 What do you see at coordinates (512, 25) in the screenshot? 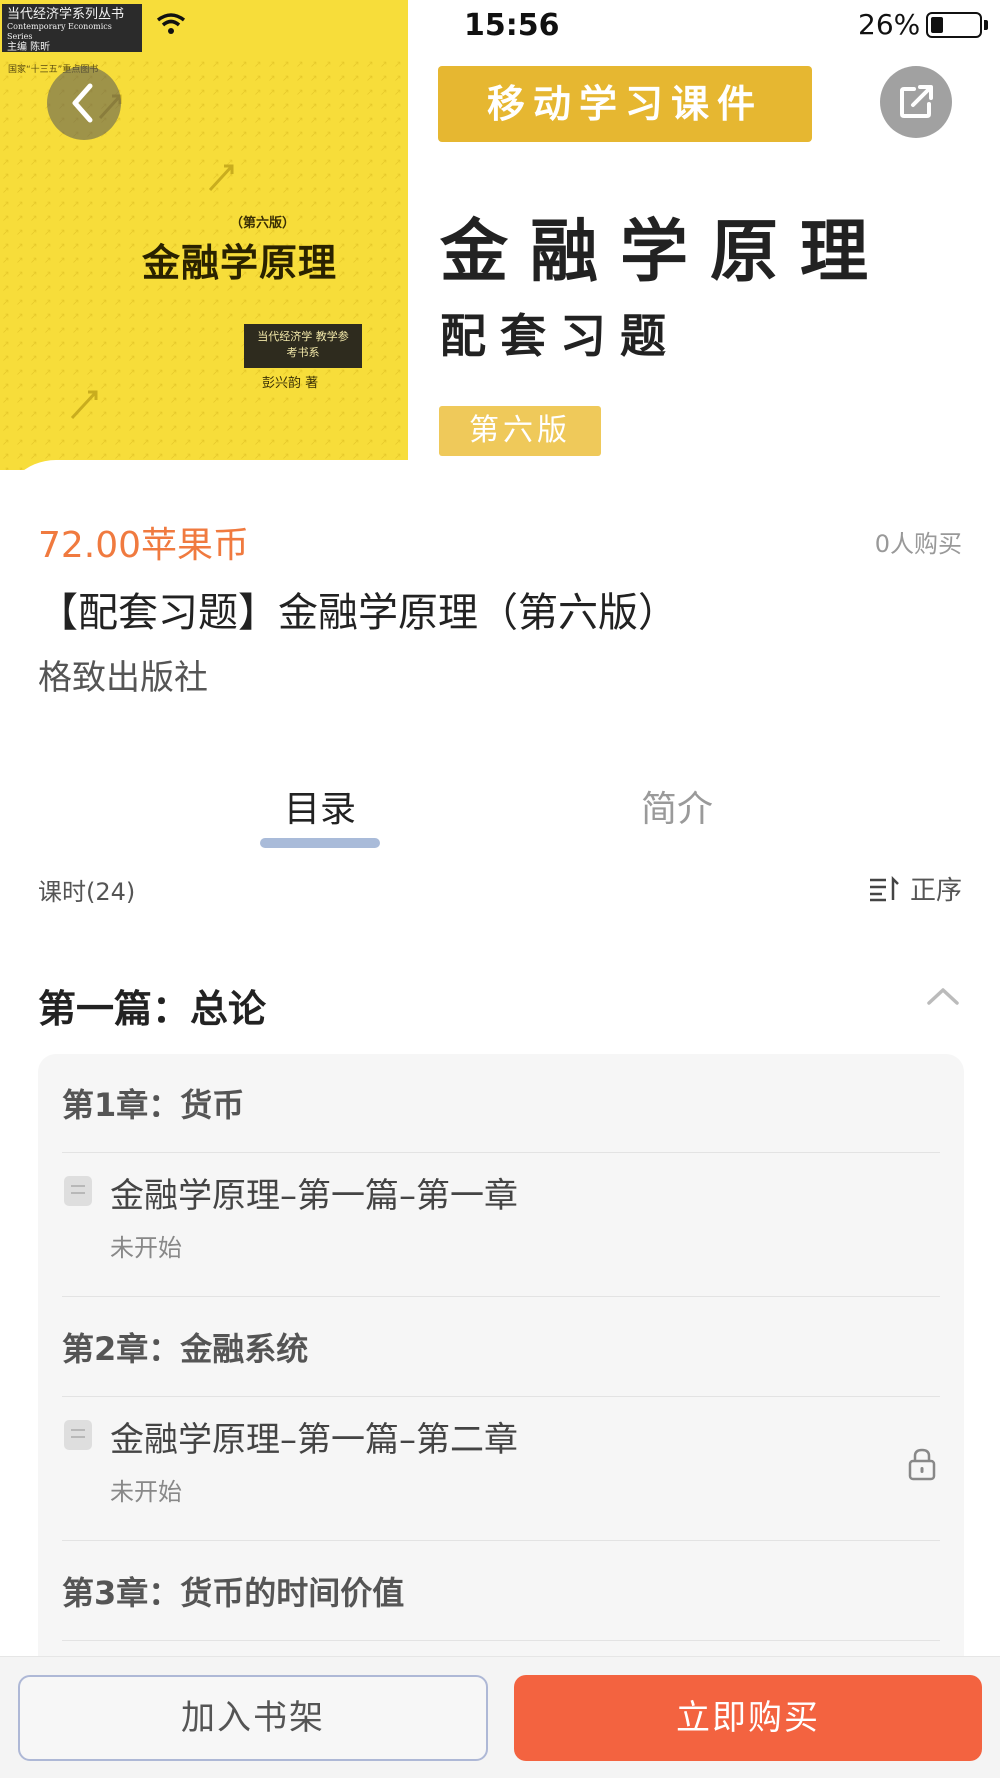
I see `status-time: 15:56` at bounding box center [512, 25].